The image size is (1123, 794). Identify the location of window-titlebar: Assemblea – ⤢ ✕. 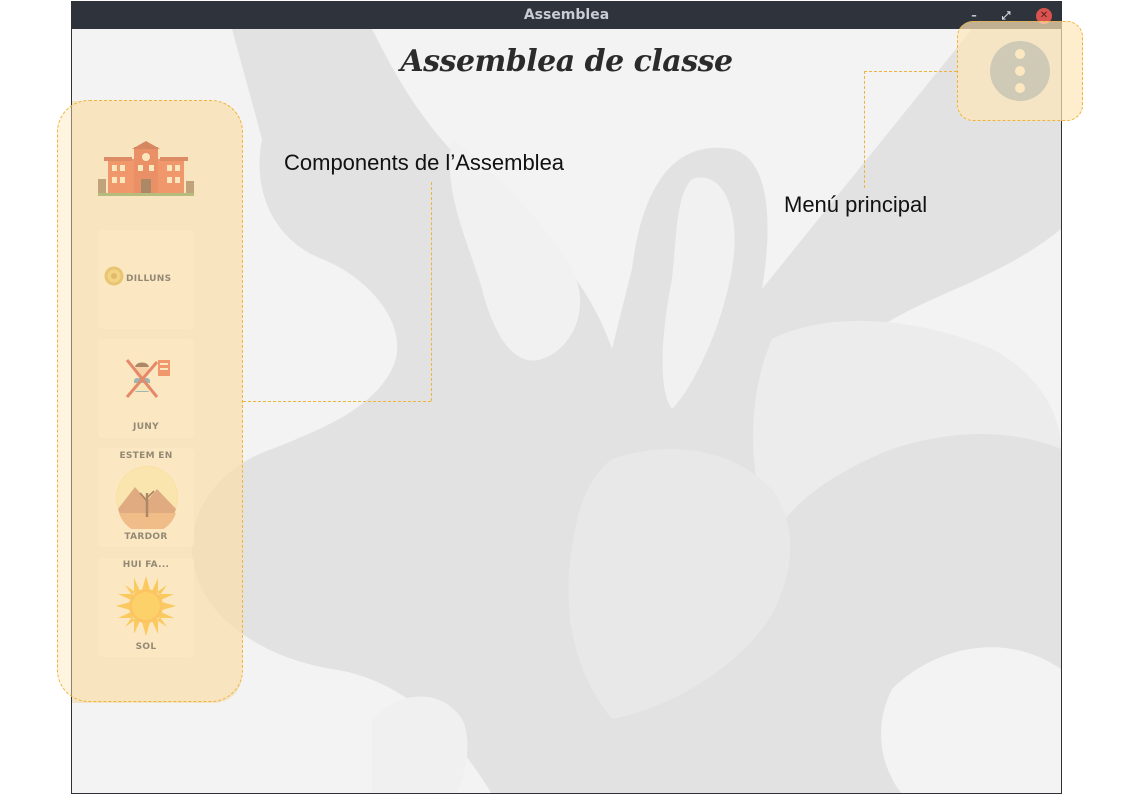
(566, 15).